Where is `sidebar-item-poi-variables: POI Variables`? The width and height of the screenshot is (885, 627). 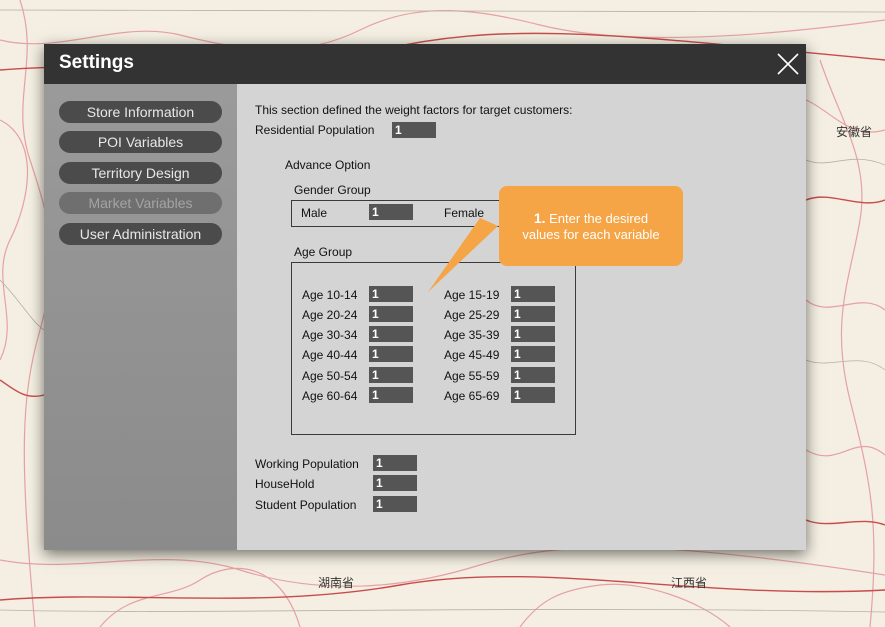
sidebar-item-poi-variables: POI Variables is located at coordinates (140, 142).